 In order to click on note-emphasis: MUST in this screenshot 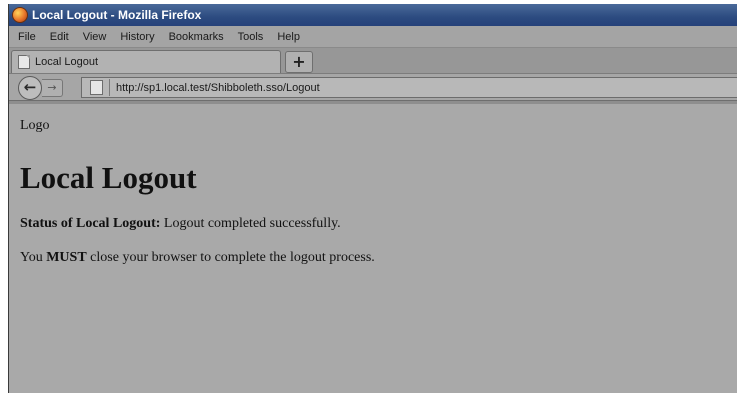, I will do `click(66, 257)`.